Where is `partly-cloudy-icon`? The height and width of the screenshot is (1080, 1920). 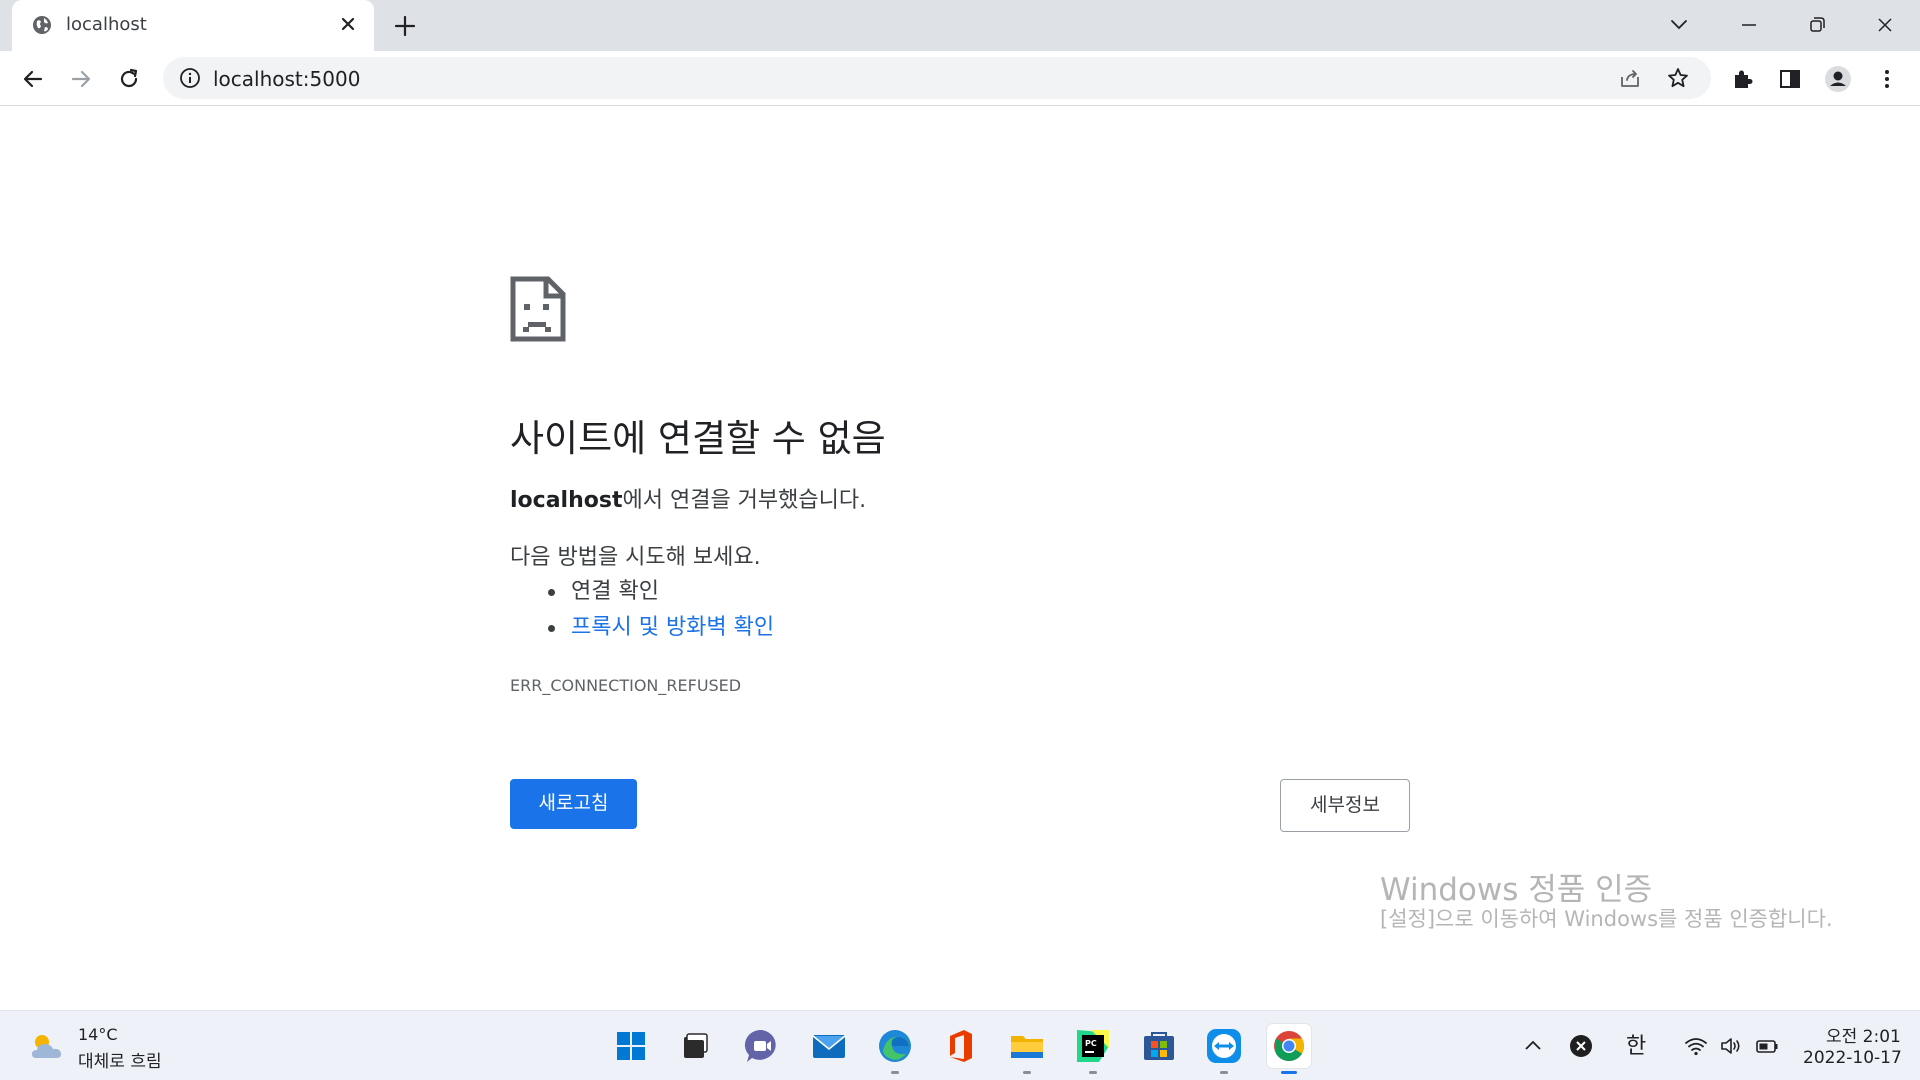
partly-cloudy-icon is located at coordinates (47, 1046).